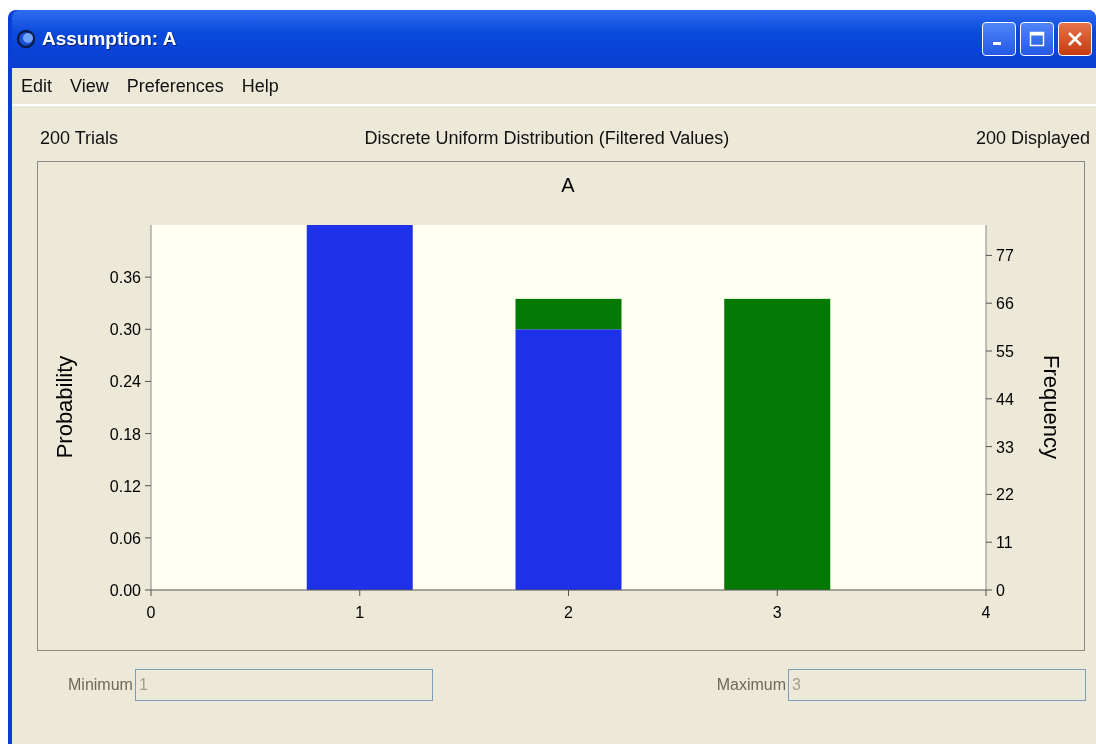 The height and width of the screenshot is (744, 1096). What do you see at coordinates (125, 486) in the screenshot?
I see `axis-tick-label: 0.12` at bounding box center [125, 486].